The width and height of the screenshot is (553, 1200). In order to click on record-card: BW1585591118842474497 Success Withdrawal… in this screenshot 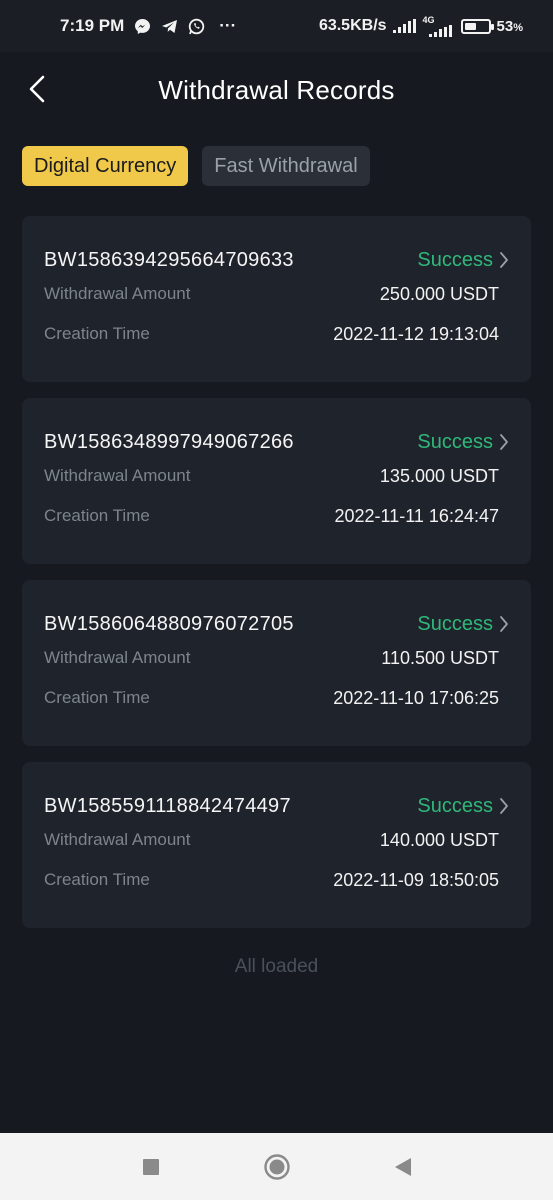, I will do `click(276, 845)`.